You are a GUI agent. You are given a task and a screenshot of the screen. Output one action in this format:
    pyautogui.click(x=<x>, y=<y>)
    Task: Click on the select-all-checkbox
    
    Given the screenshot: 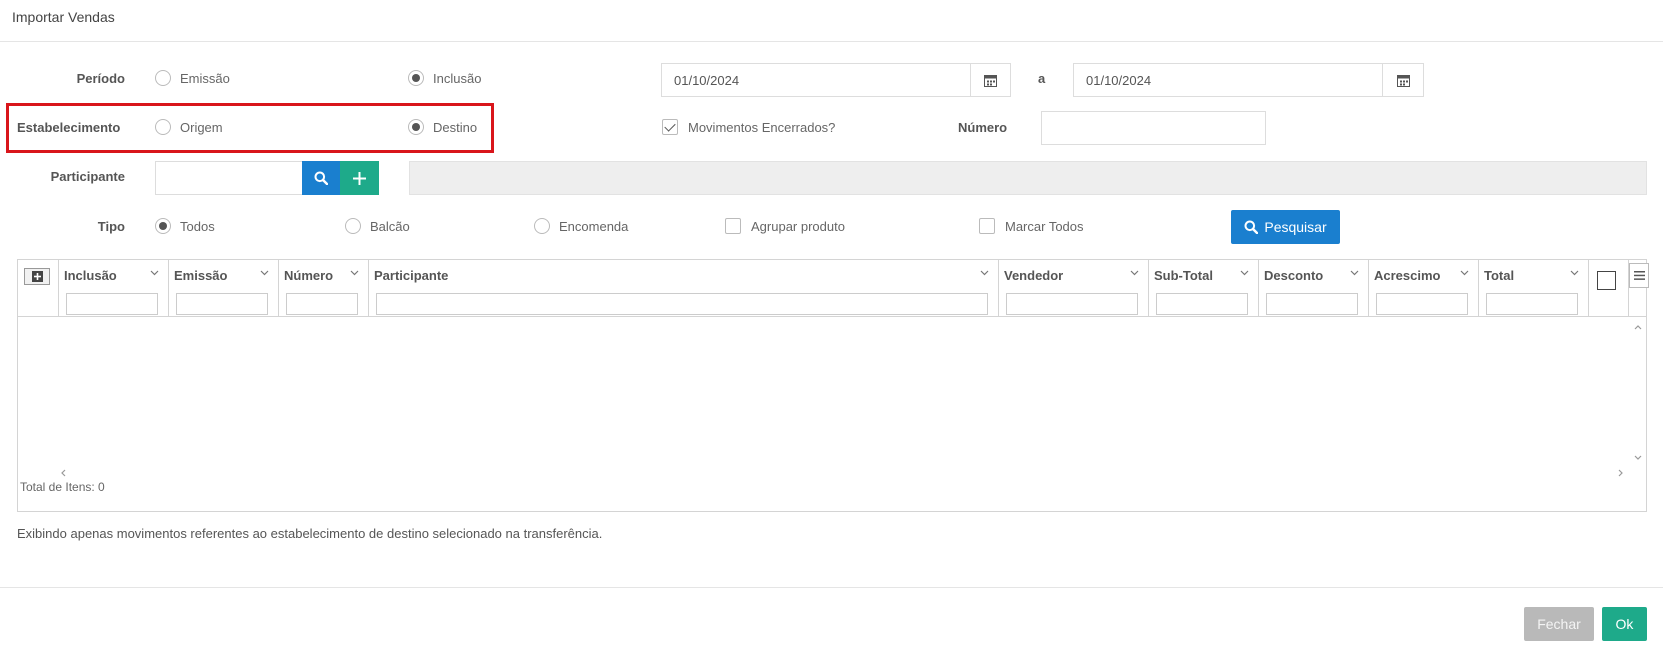 What is the action you would take?
    pyautogui.click(x=1606, y=280)
    